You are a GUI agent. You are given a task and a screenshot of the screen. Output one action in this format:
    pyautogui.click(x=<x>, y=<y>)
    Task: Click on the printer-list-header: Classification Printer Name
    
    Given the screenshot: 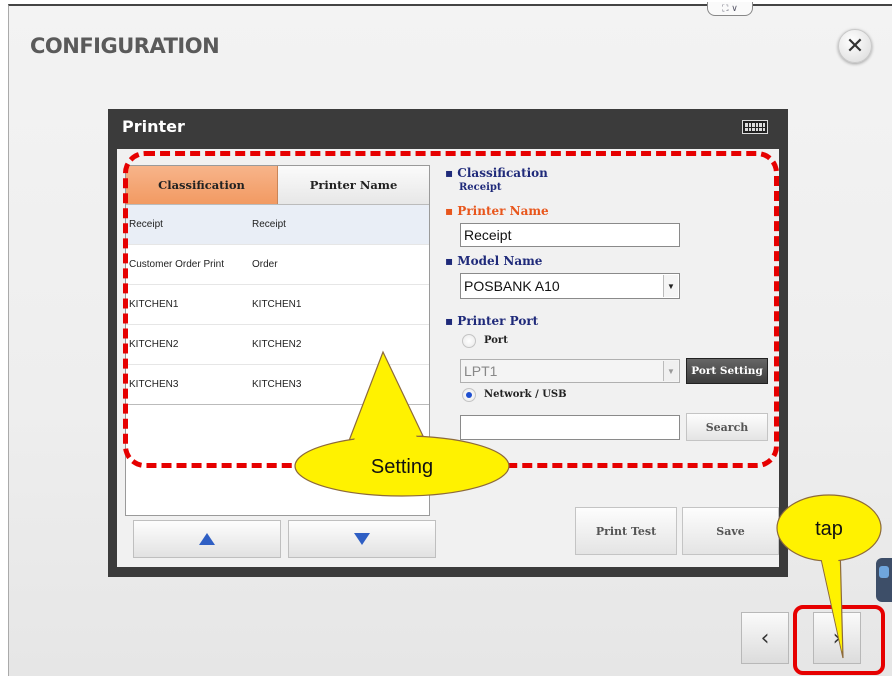 What is the action you would take?
    pyautogui.click(x=277, y=185)
    